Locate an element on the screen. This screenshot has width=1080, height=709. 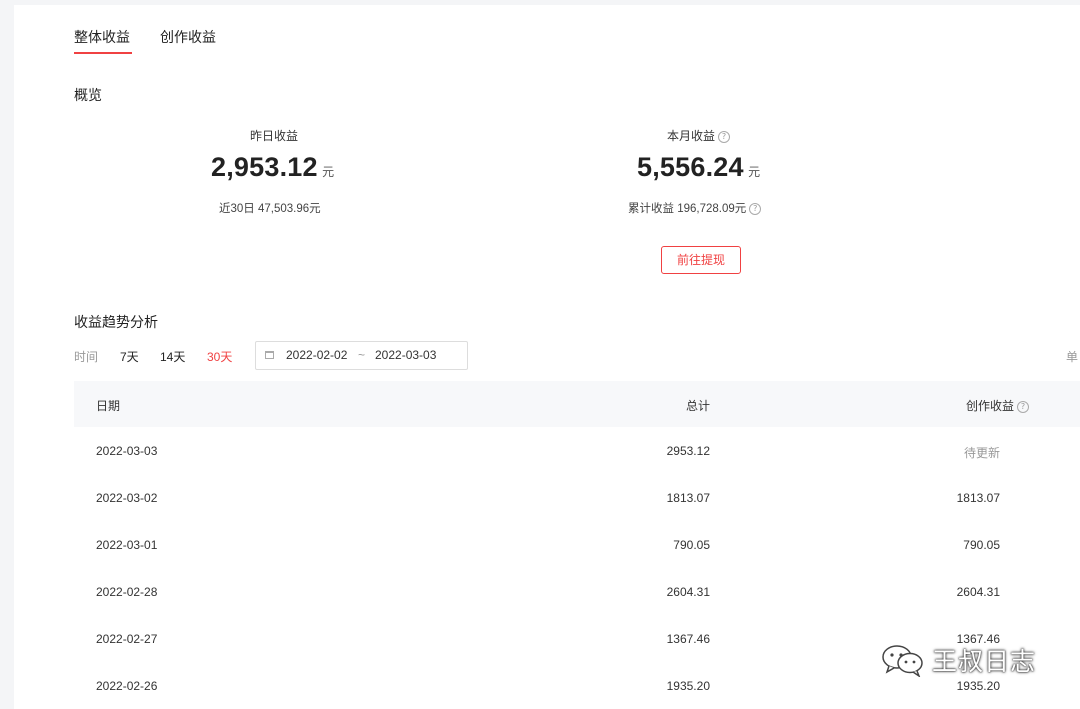
row-date: 2022-02-27 is located at coordinates (127, 639).